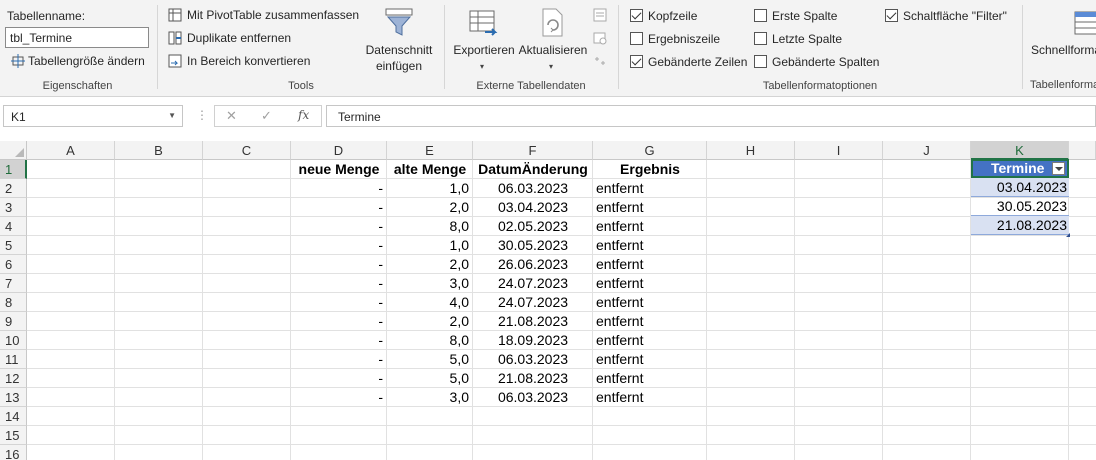  Describe the element at coordinates (1058, 168) in the screenshot. I see `filter-dropdown-button` at that location.